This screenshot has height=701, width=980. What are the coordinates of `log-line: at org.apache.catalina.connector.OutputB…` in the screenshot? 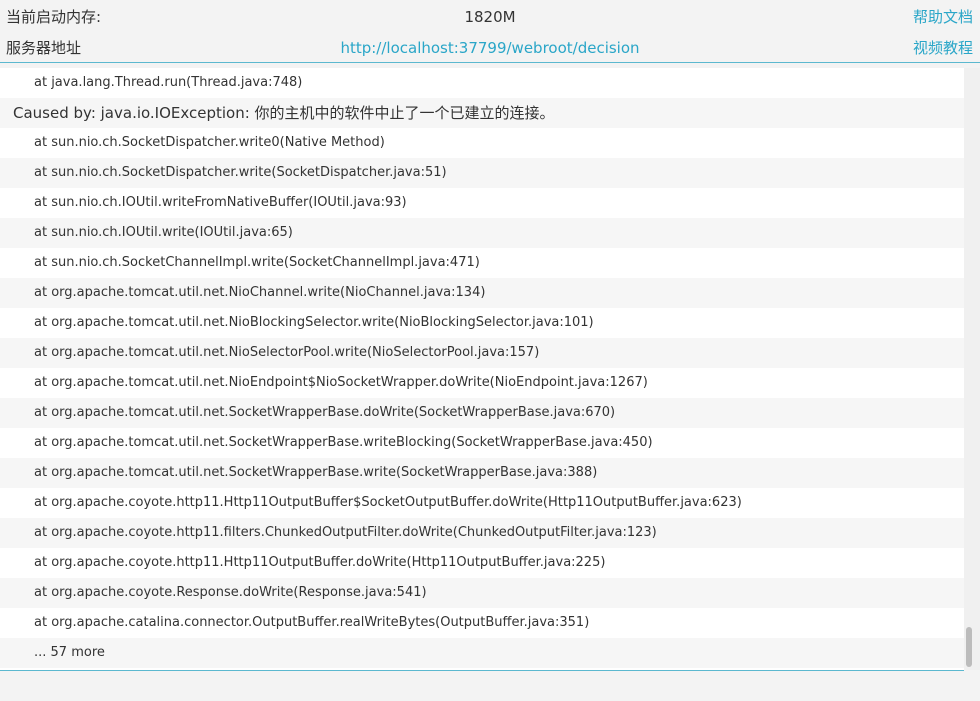 It's located at (312, 622).